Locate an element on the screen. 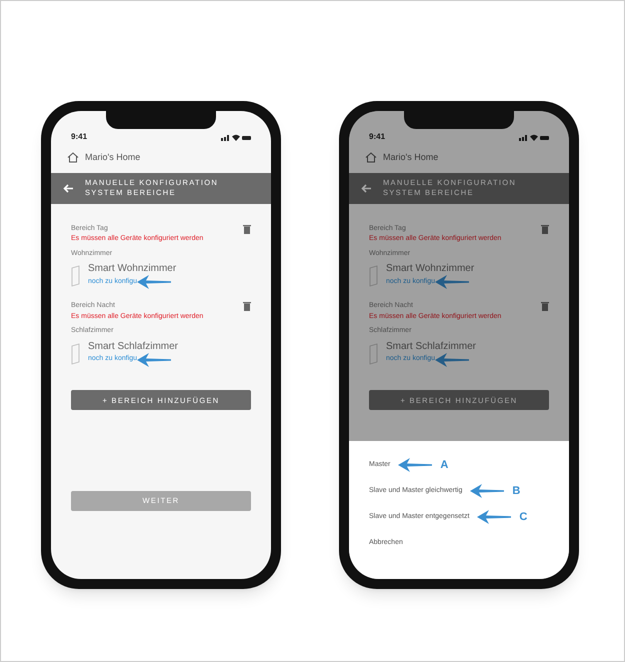 Image resolution: width=625 pixels, height=662 pixels. annotation-letter: A is located at coordinates (444, 465).